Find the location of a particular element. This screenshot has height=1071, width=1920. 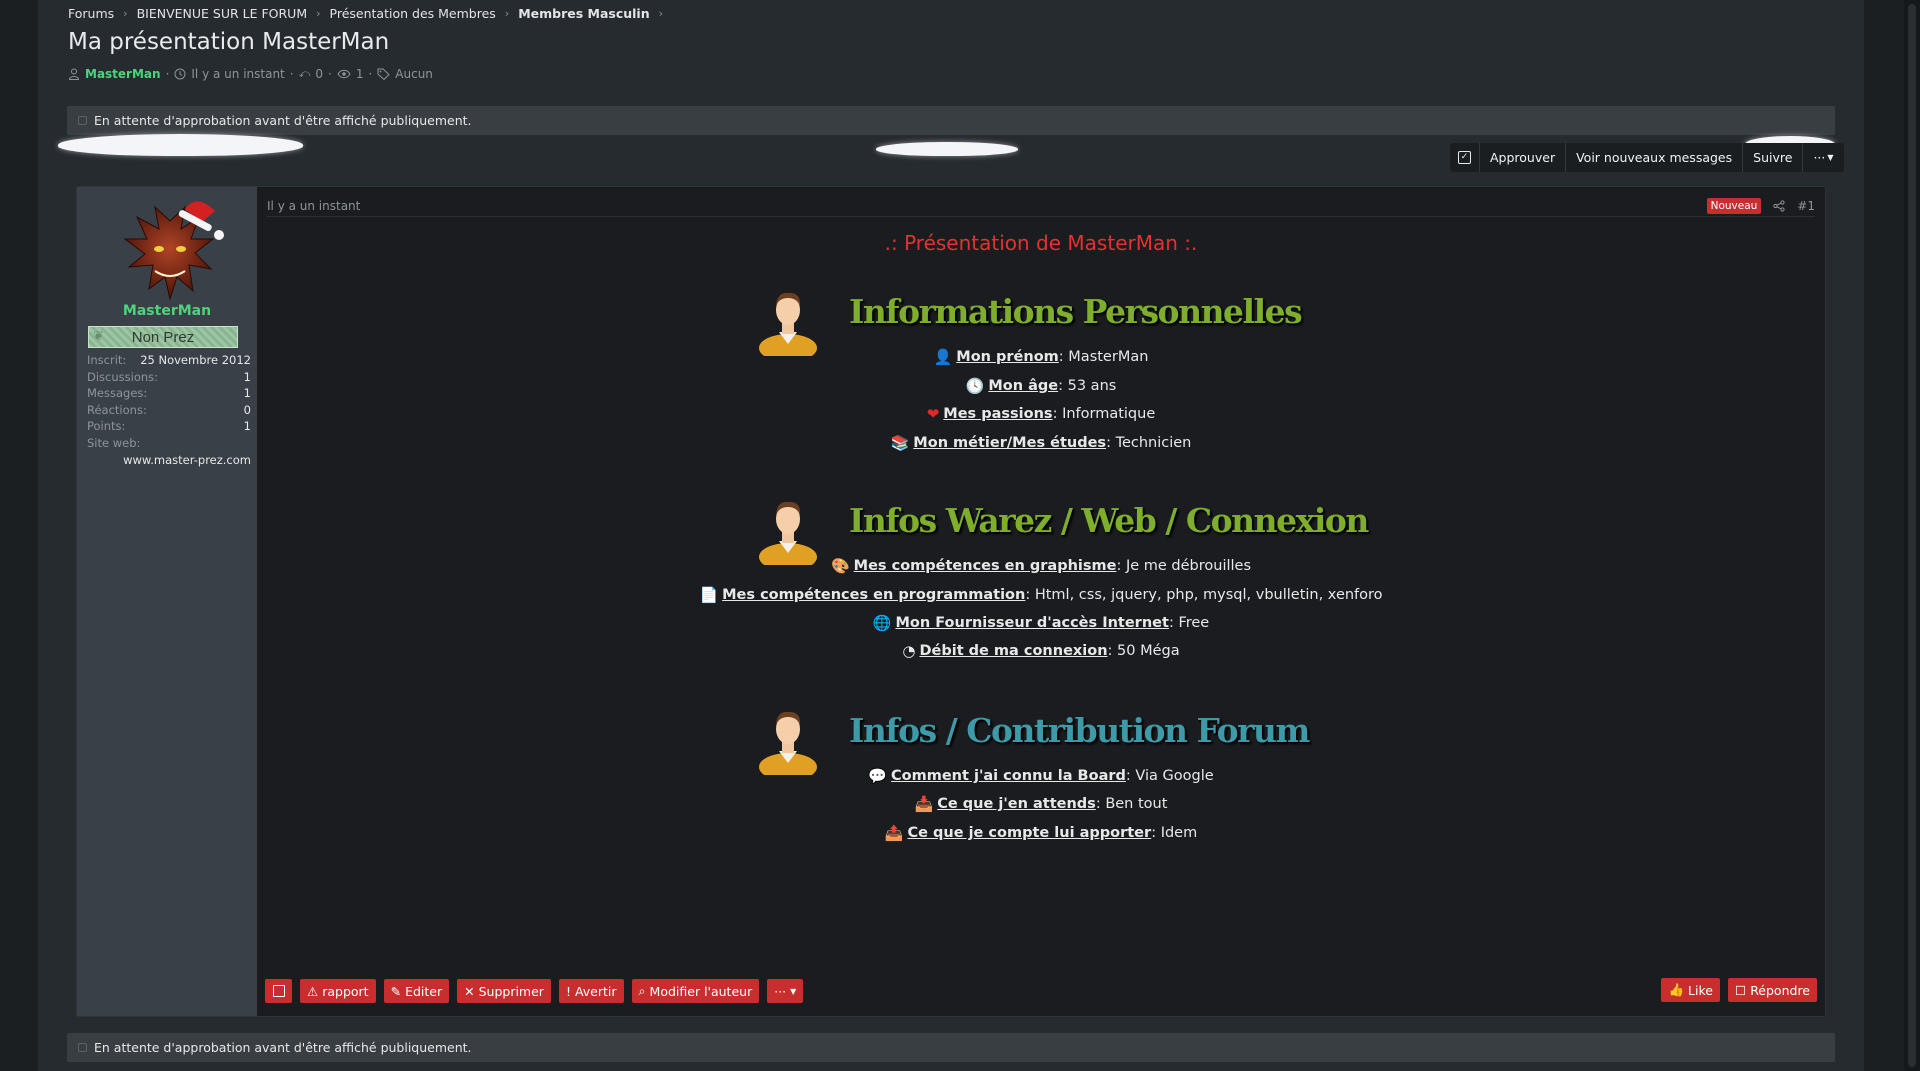

user-icon is located at coordinates (74, 74).